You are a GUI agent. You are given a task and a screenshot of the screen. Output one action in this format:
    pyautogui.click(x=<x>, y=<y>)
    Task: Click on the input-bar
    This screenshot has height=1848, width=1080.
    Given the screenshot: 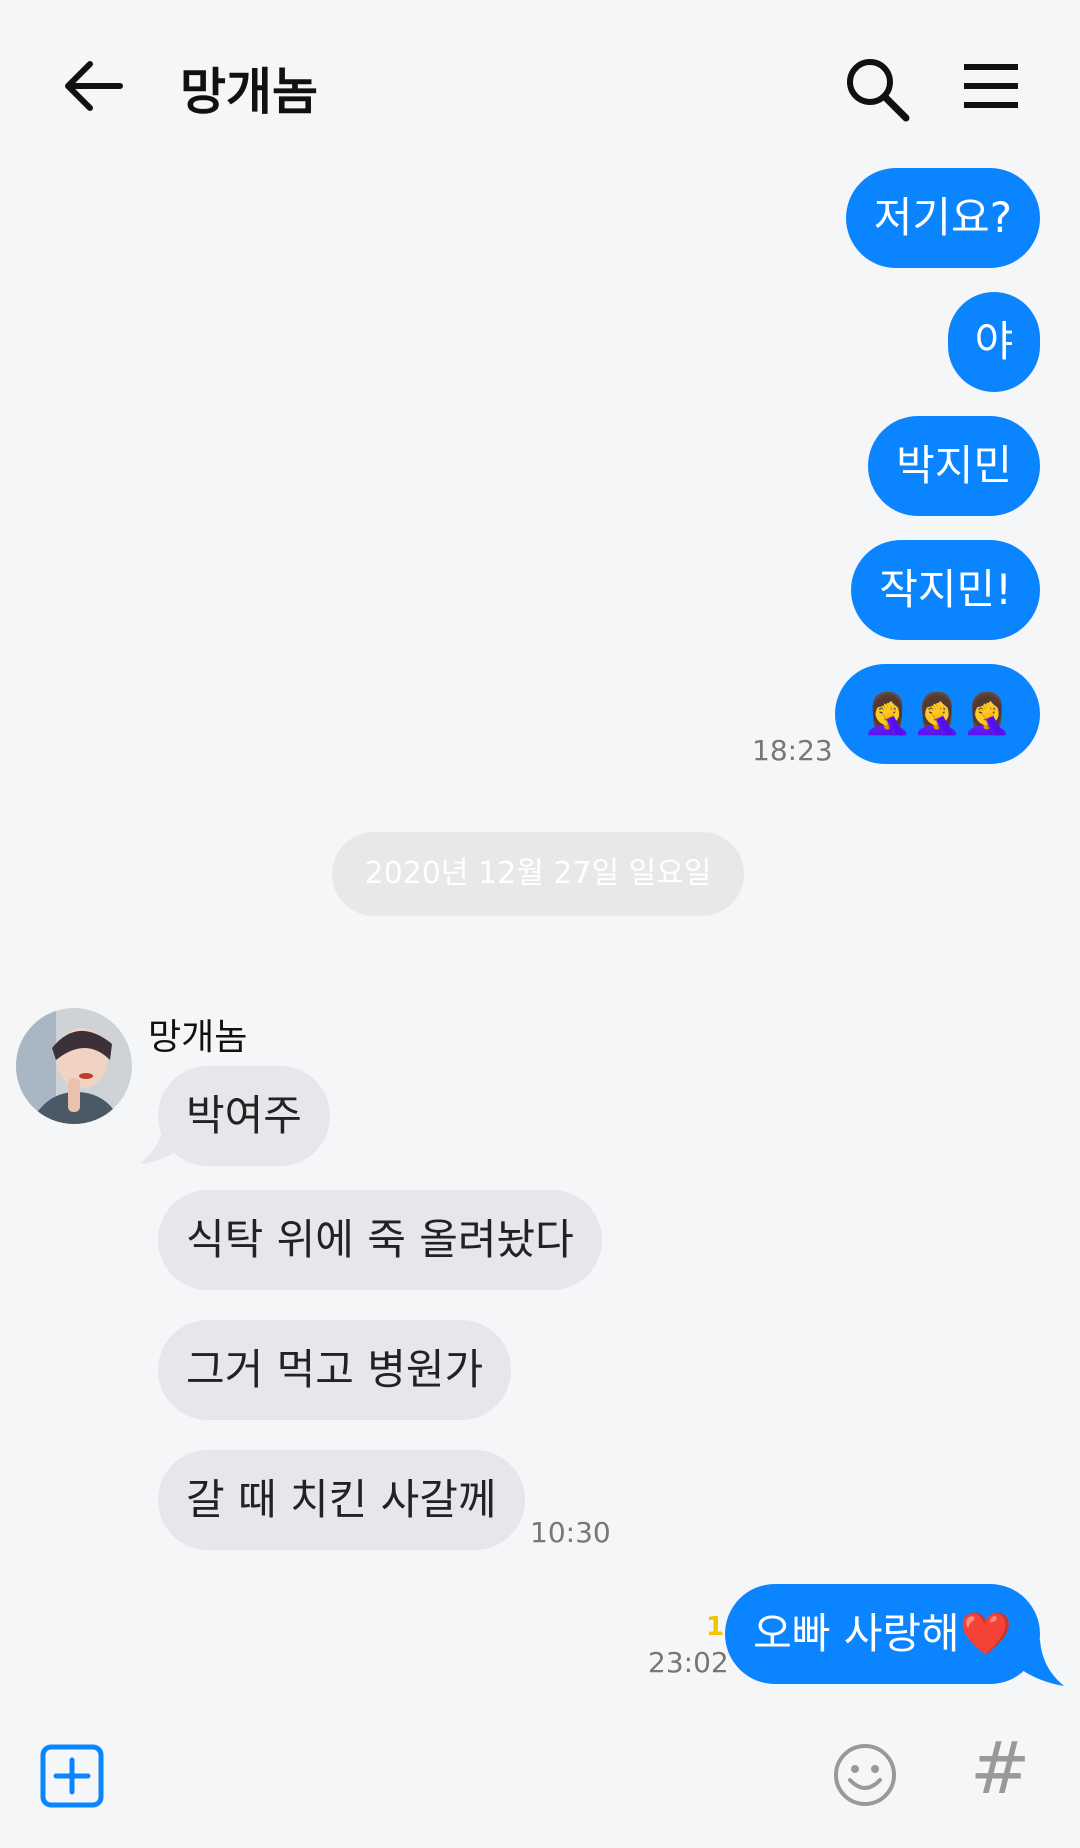 What is the action you would take?
    pyautogui.click(x=540, y=1774)
    